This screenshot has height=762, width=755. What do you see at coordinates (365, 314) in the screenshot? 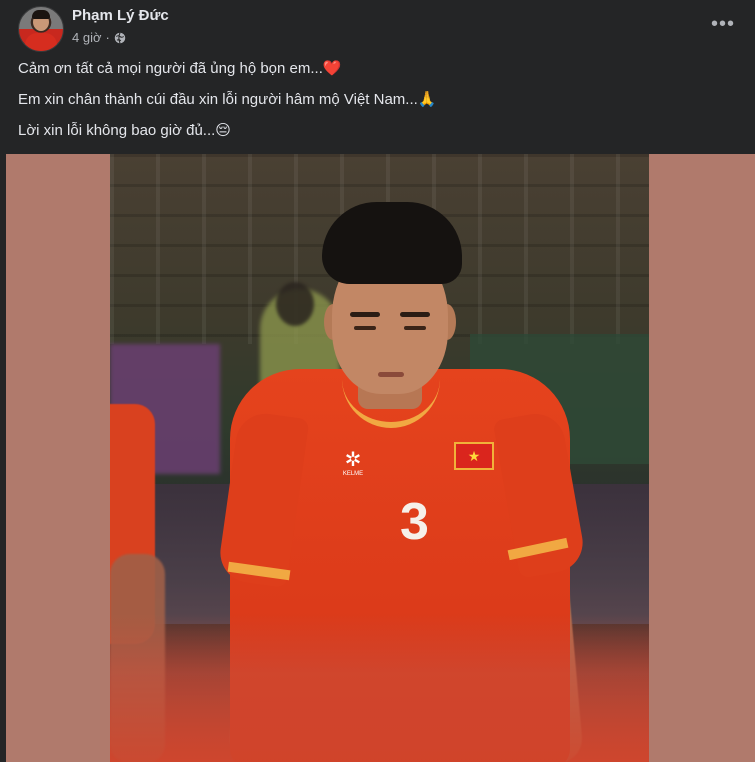
I see `player-brow-left` at bounding box center [365, 314].